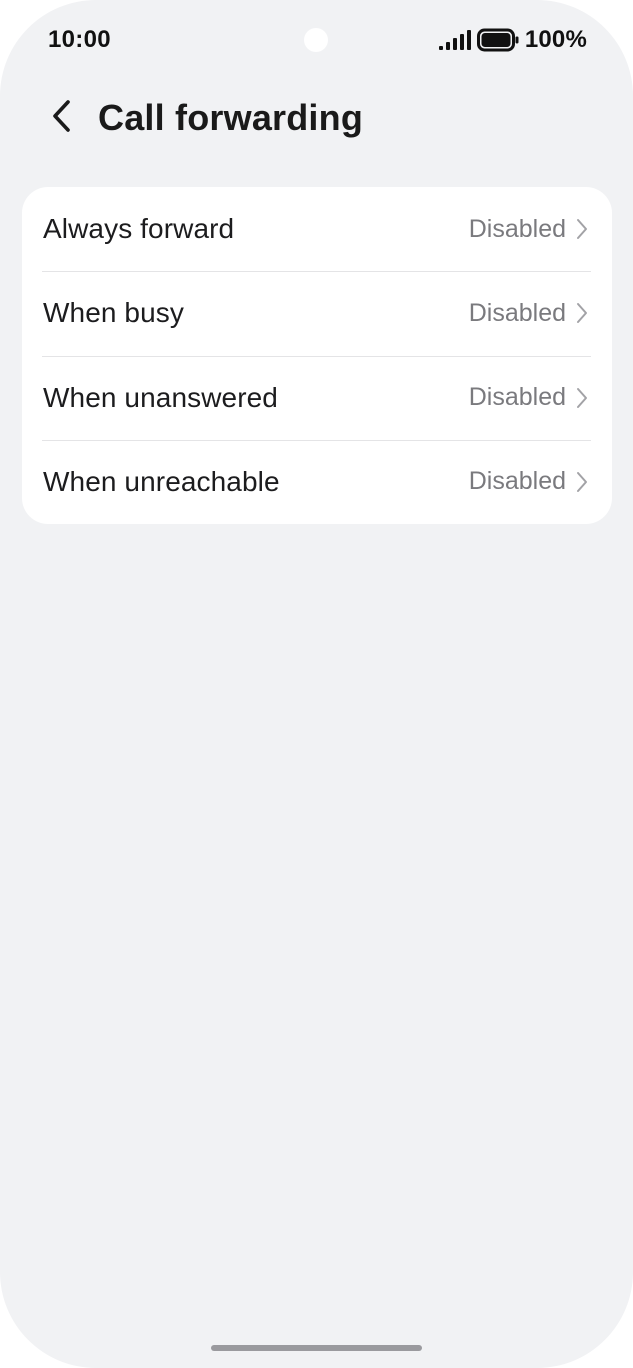 This screenshot has width=633, height=1368. I want to click on front-camera, so click(316, 40).